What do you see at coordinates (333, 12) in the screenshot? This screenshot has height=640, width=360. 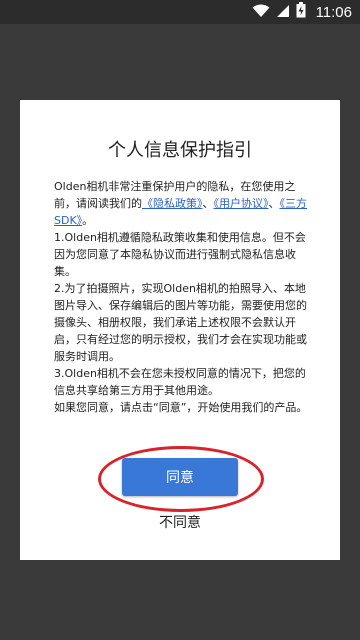 I see `status-time: 11:06` at bounding box center [333, 12].